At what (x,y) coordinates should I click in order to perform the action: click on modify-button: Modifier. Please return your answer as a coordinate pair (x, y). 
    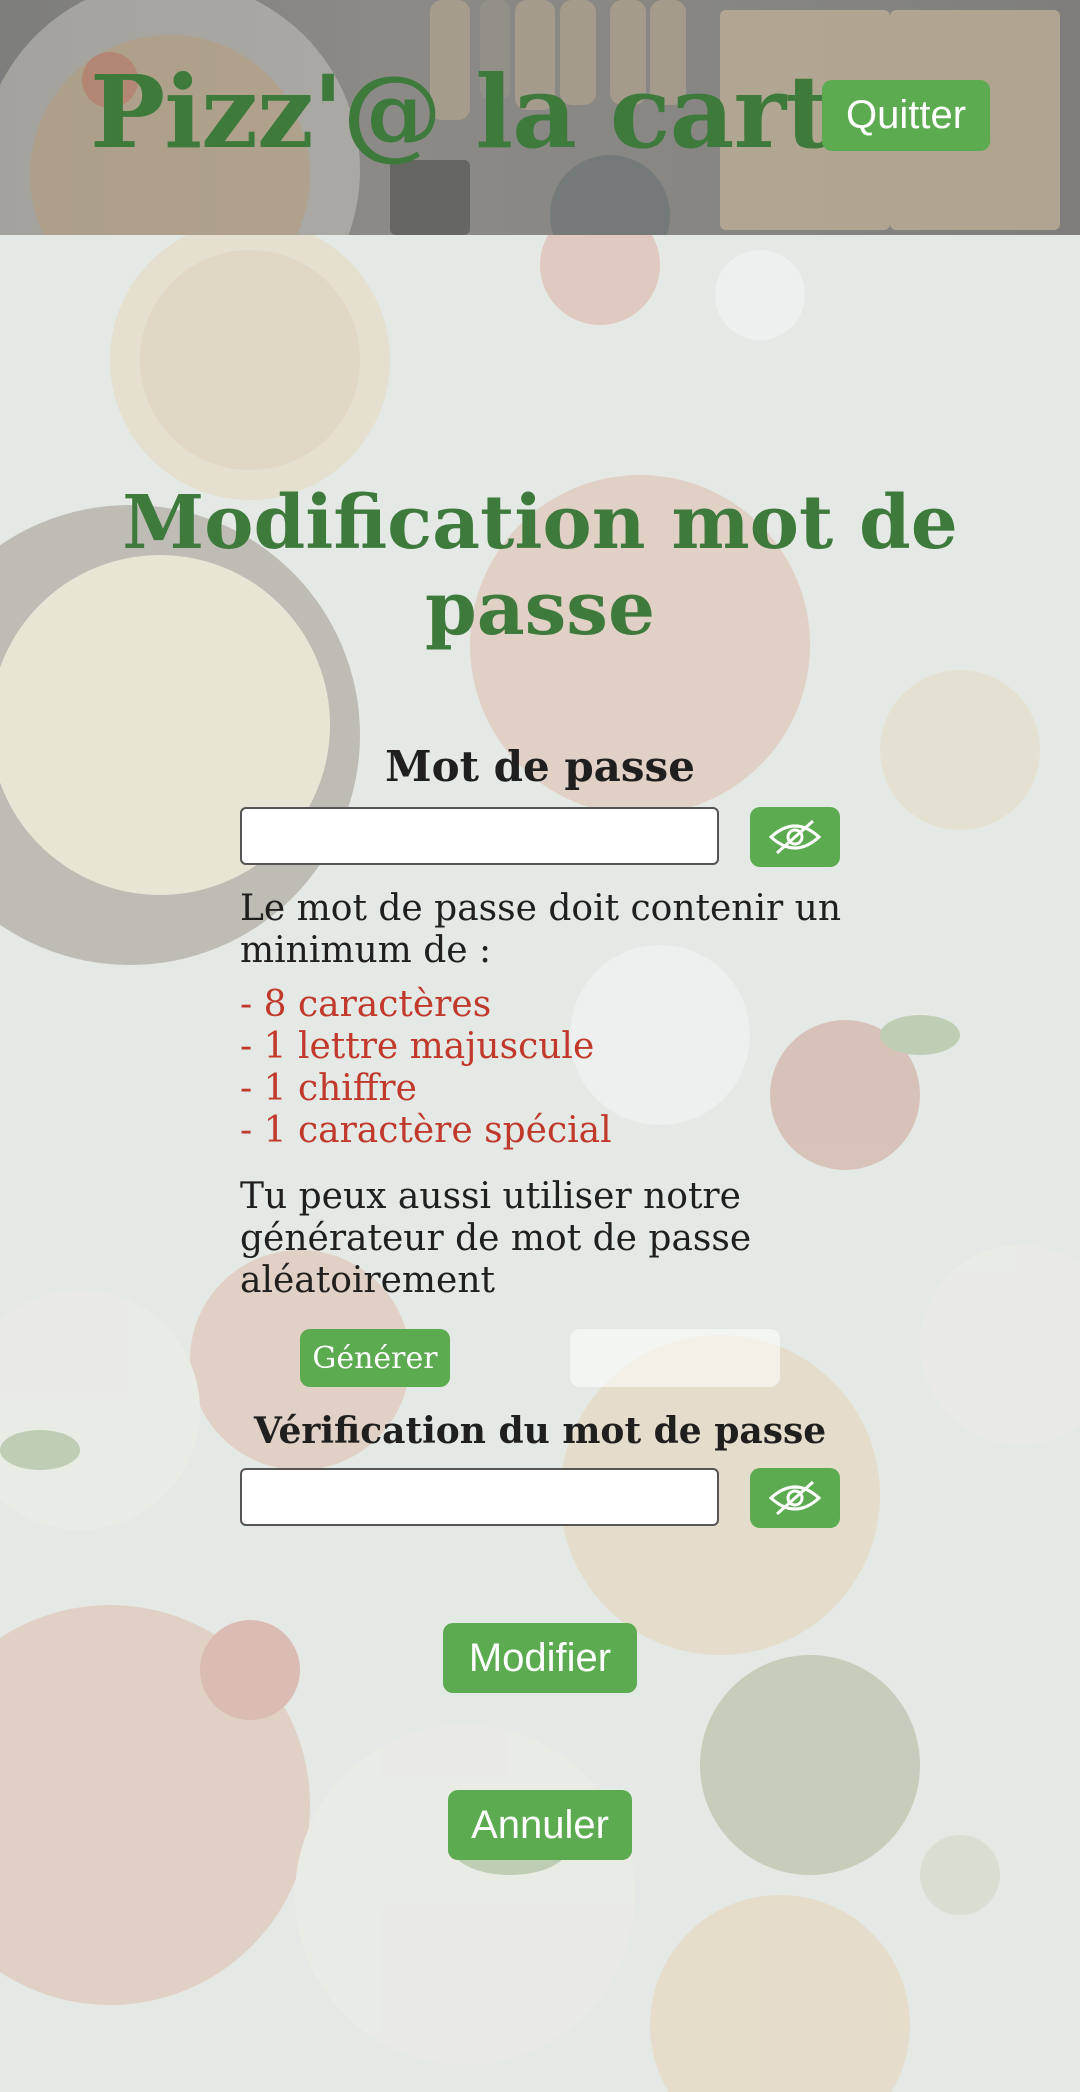
    Looking at the image, I should click on (540, 1658).